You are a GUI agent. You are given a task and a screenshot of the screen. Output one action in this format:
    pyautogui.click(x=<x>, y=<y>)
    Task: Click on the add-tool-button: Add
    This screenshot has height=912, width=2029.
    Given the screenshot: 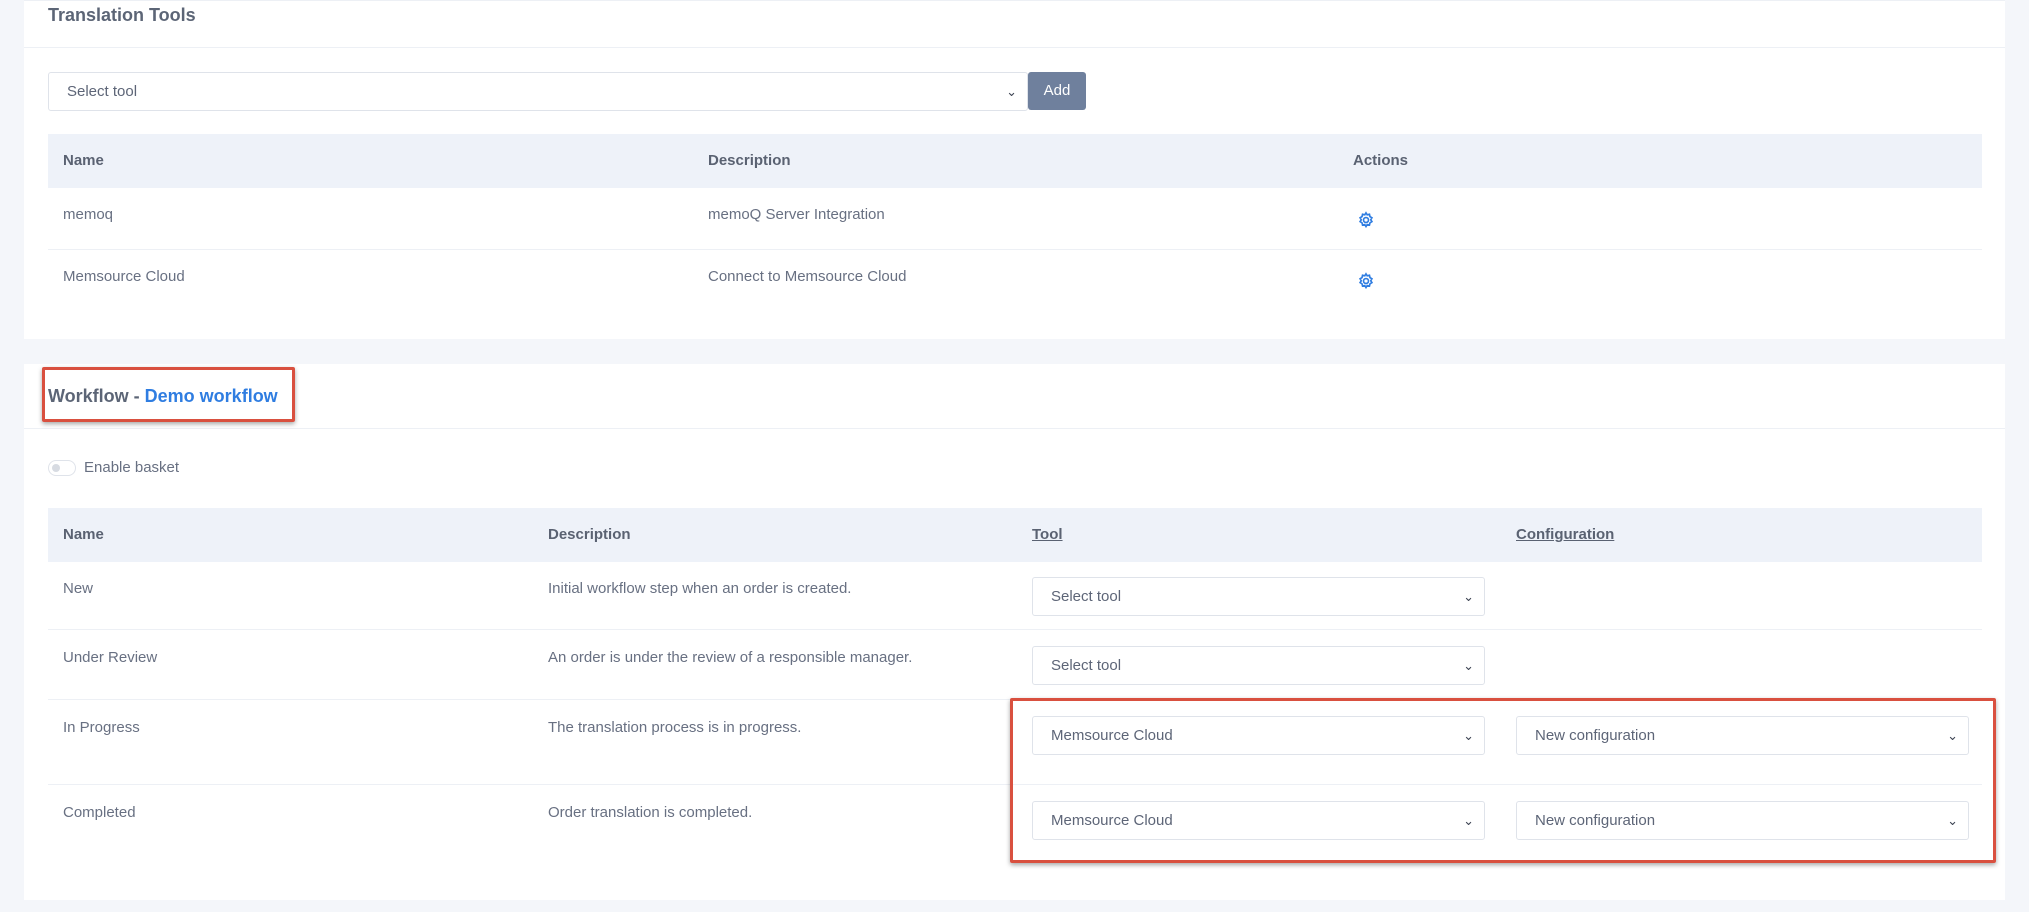 What is the action you would take?
    pyautogui.click(x=1057, y=91)
    